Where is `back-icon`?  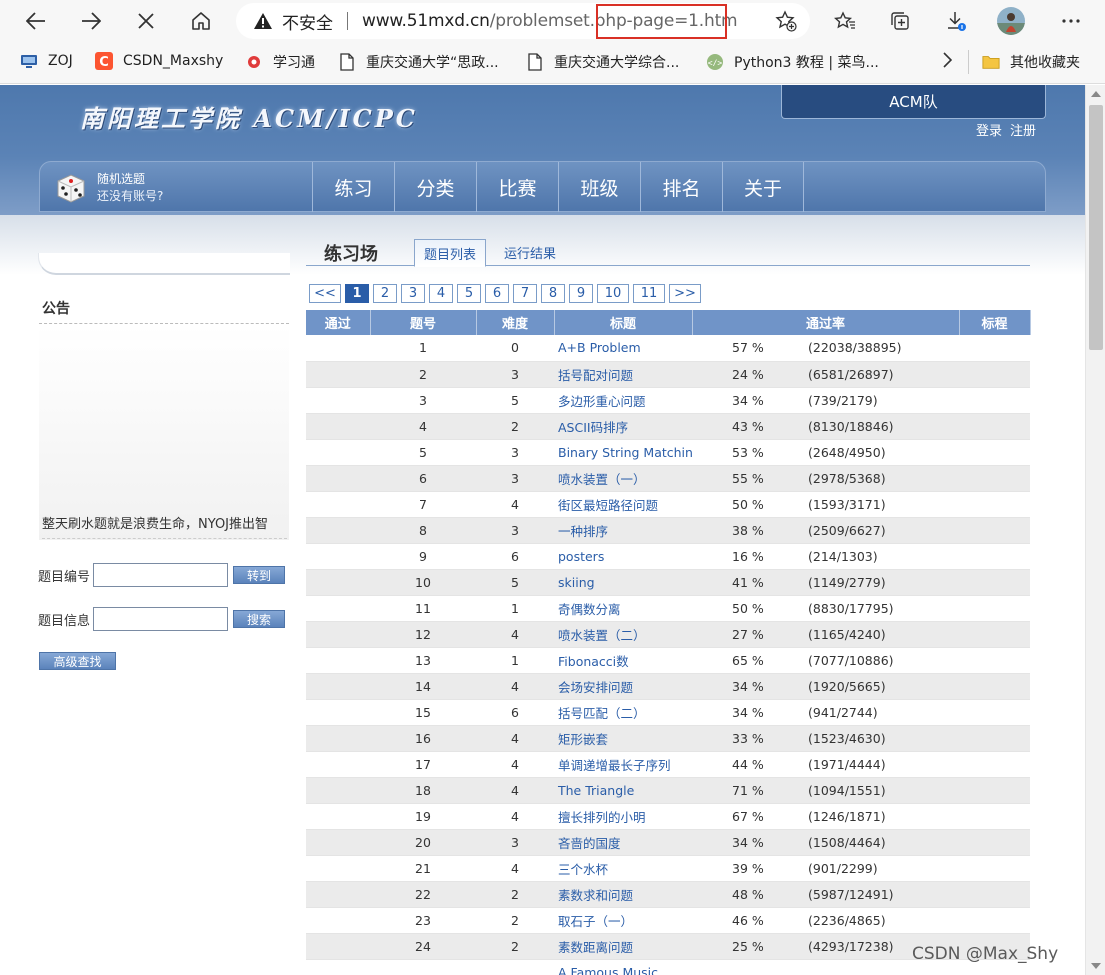
back-icon is located at coordinates (36, 21).